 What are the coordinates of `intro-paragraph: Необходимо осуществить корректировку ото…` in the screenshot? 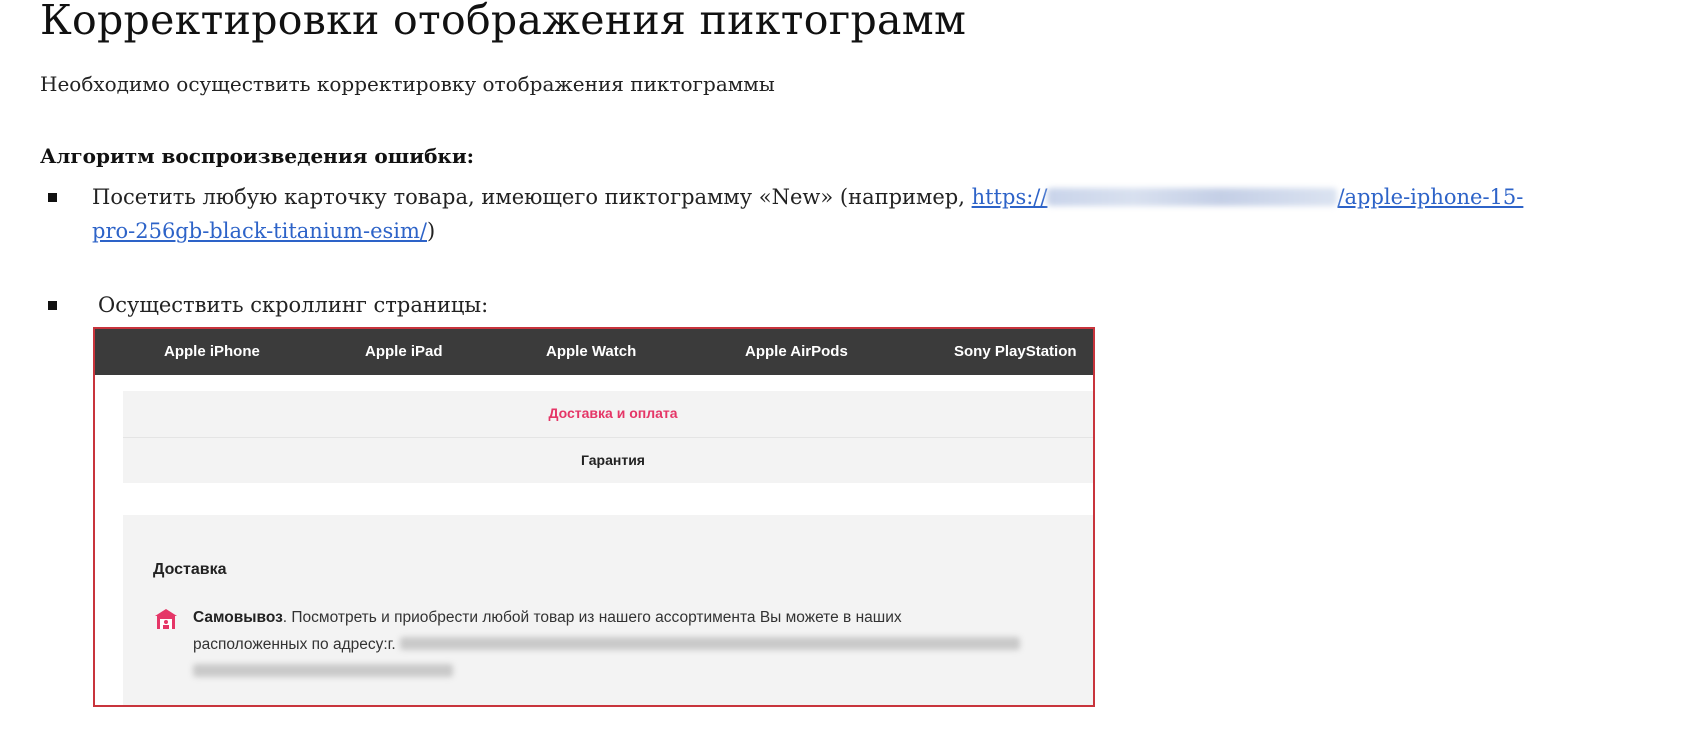 It's located at (407, 84).